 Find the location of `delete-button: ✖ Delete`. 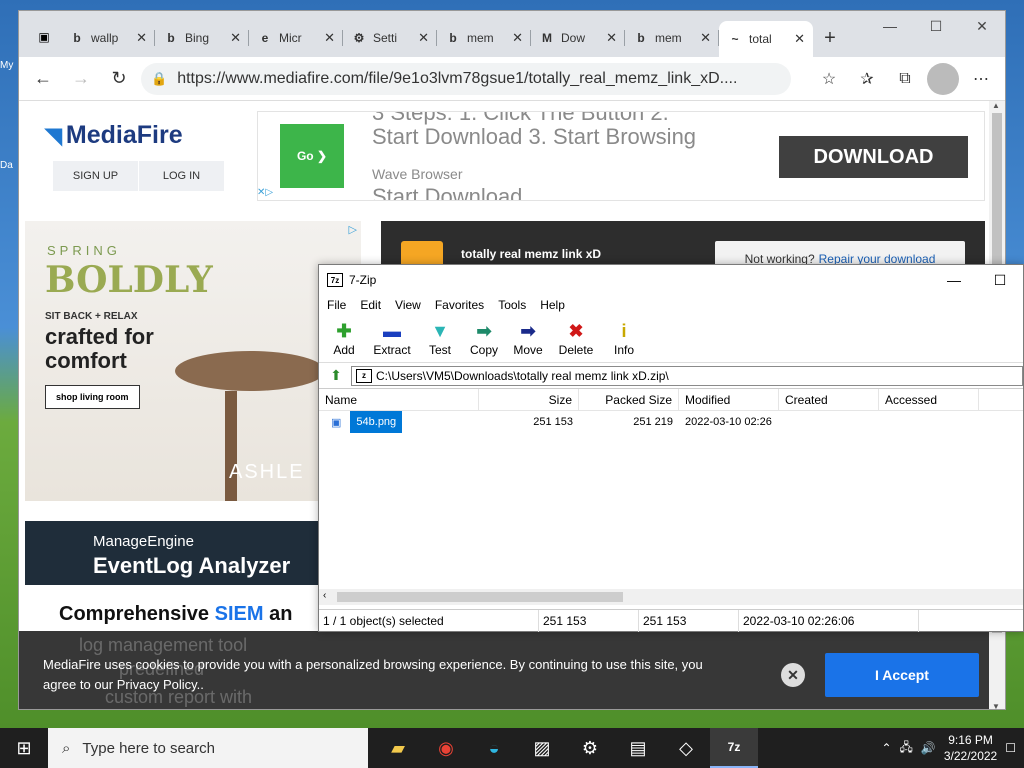

delete-button: ✖ Delete is located at coordinates (576, 339).